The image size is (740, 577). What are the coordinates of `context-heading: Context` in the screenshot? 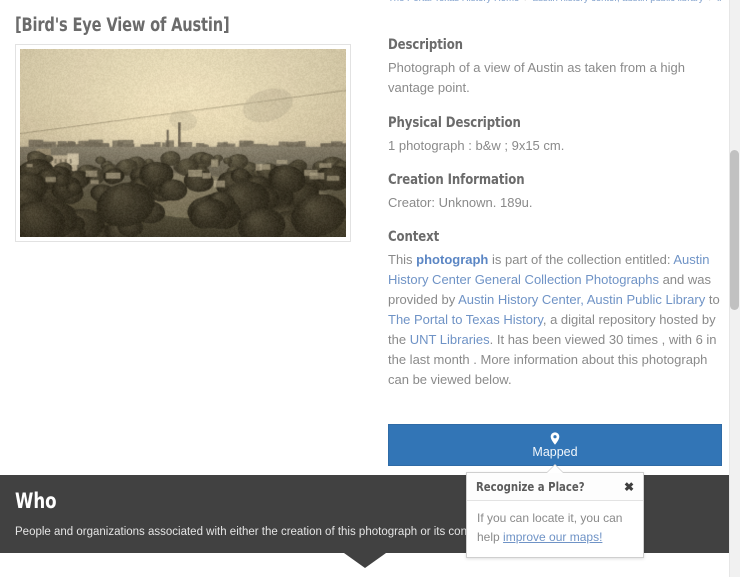 It's located at (414, 237).